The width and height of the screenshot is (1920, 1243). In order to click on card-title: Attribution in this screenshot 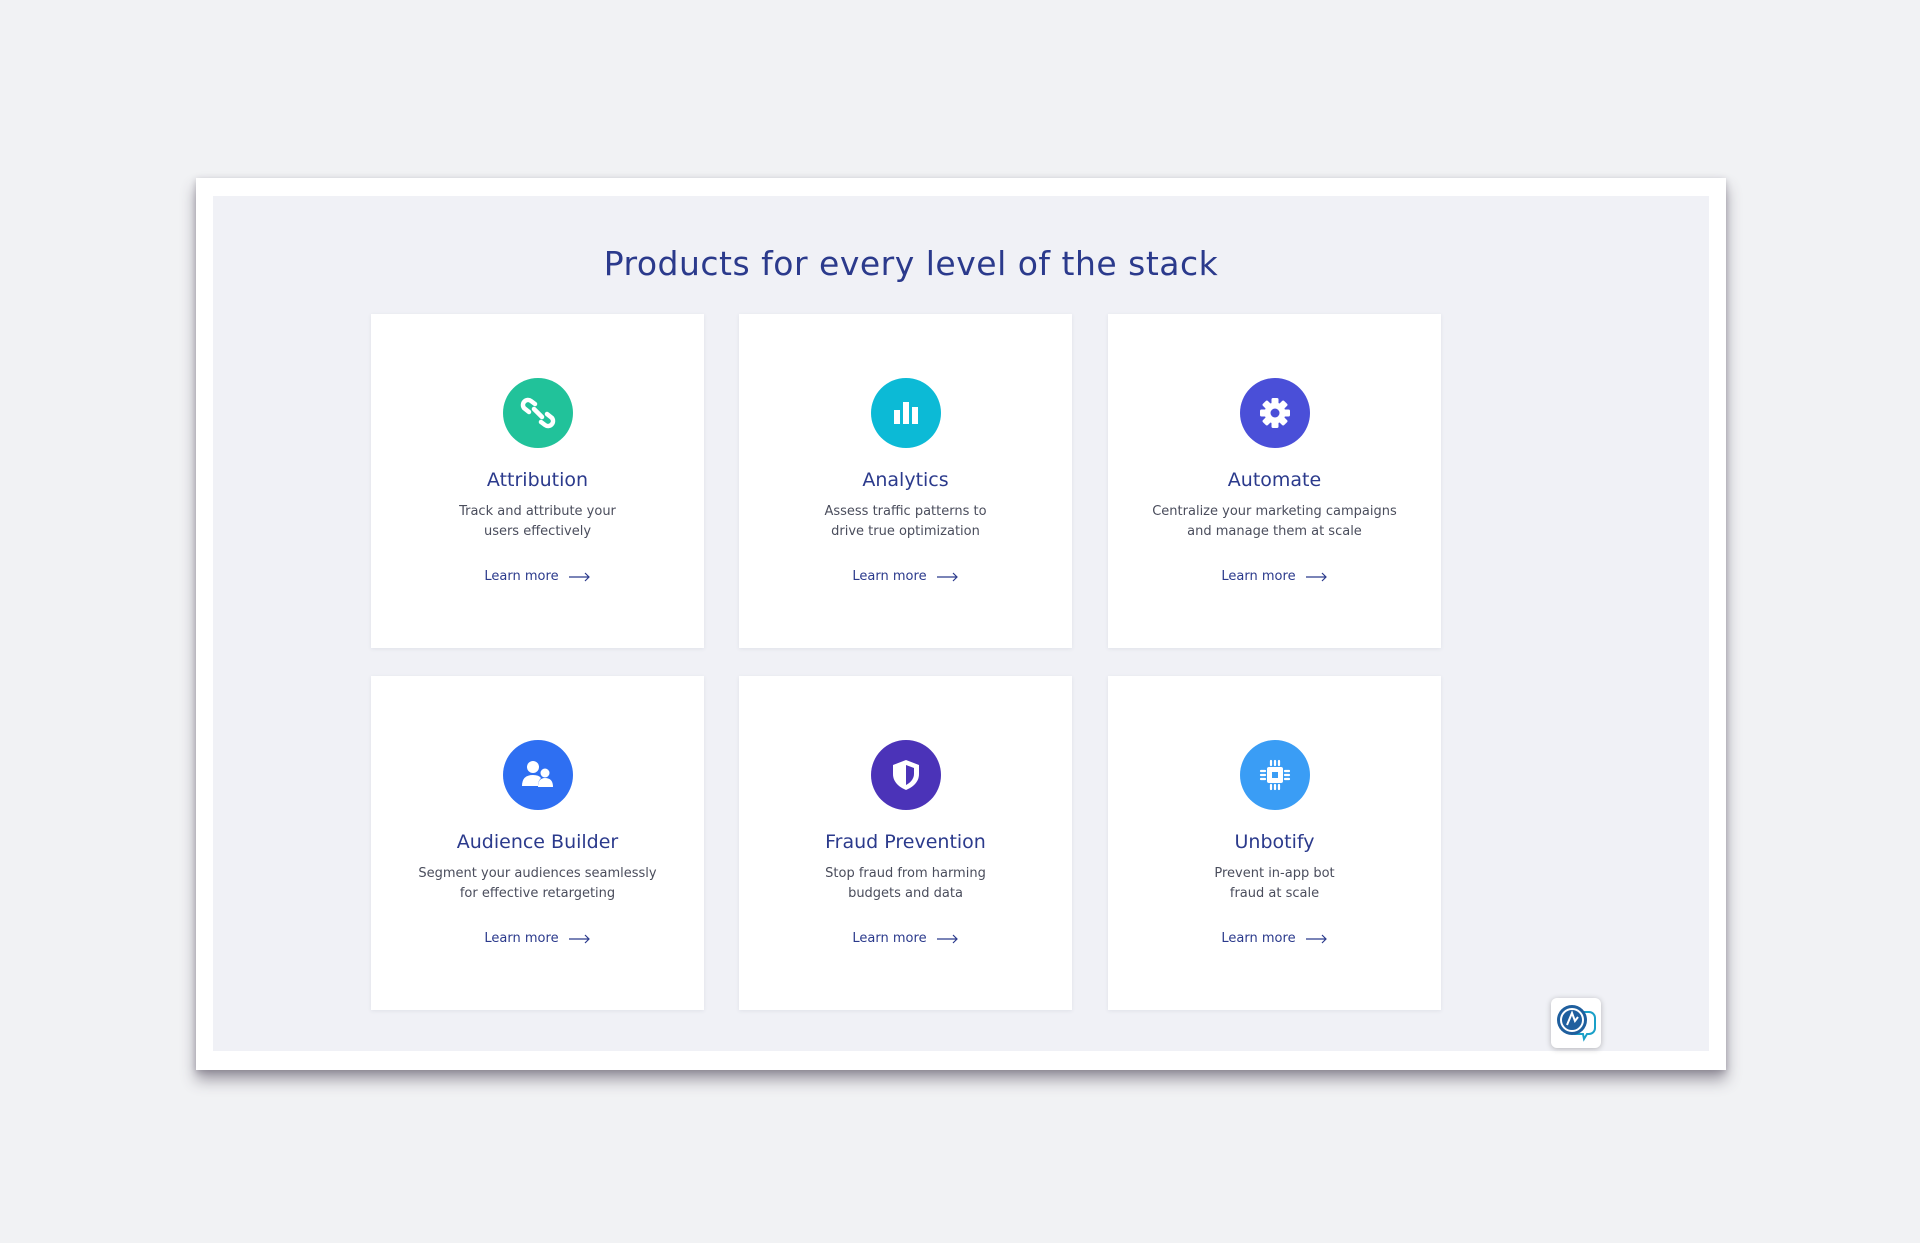, I will do `click(537, 480)`.